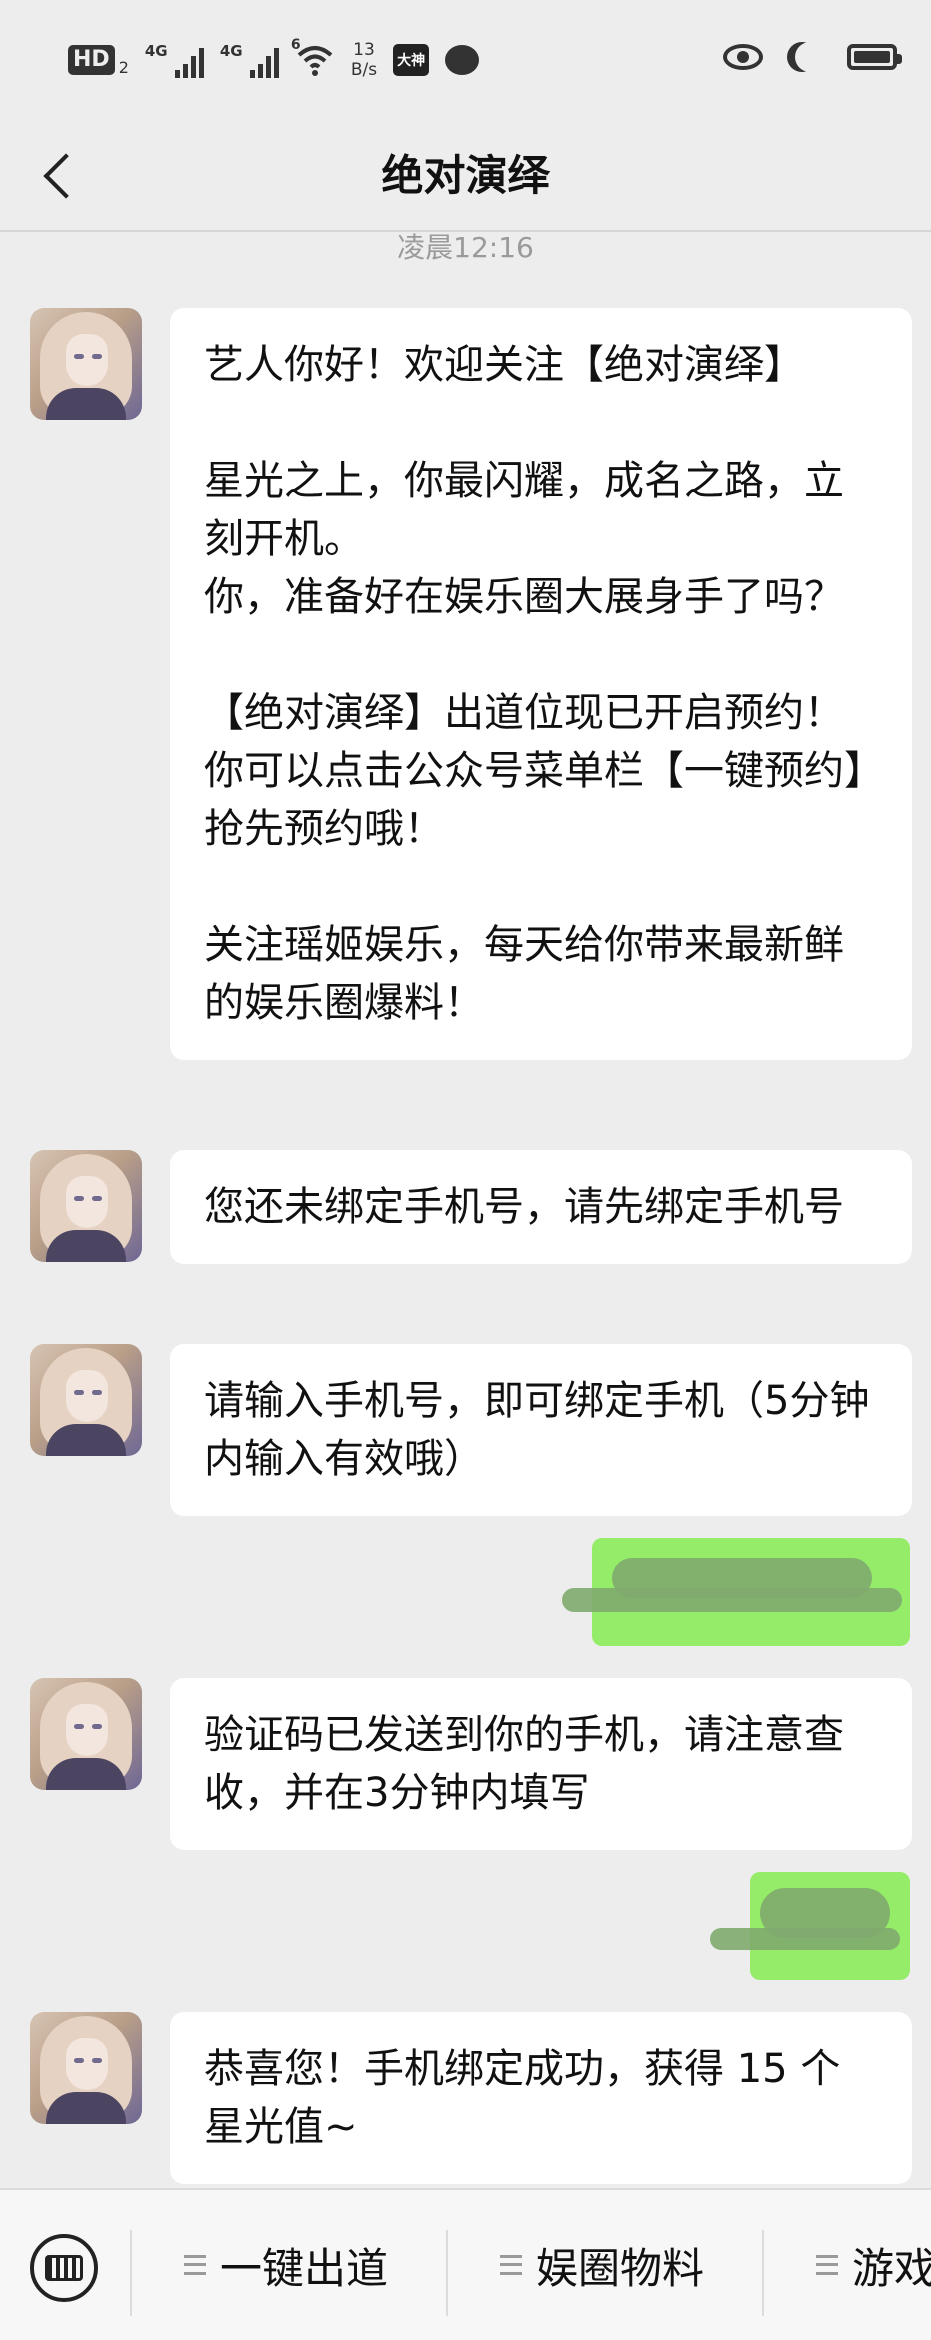 The image size is (931, 2340). Describe the element at coordinates (537, 1430) in the screenshot. I see `message-text: 请输入手机号，即可绑定手机（5分钟内输入有效哦）` at that location.